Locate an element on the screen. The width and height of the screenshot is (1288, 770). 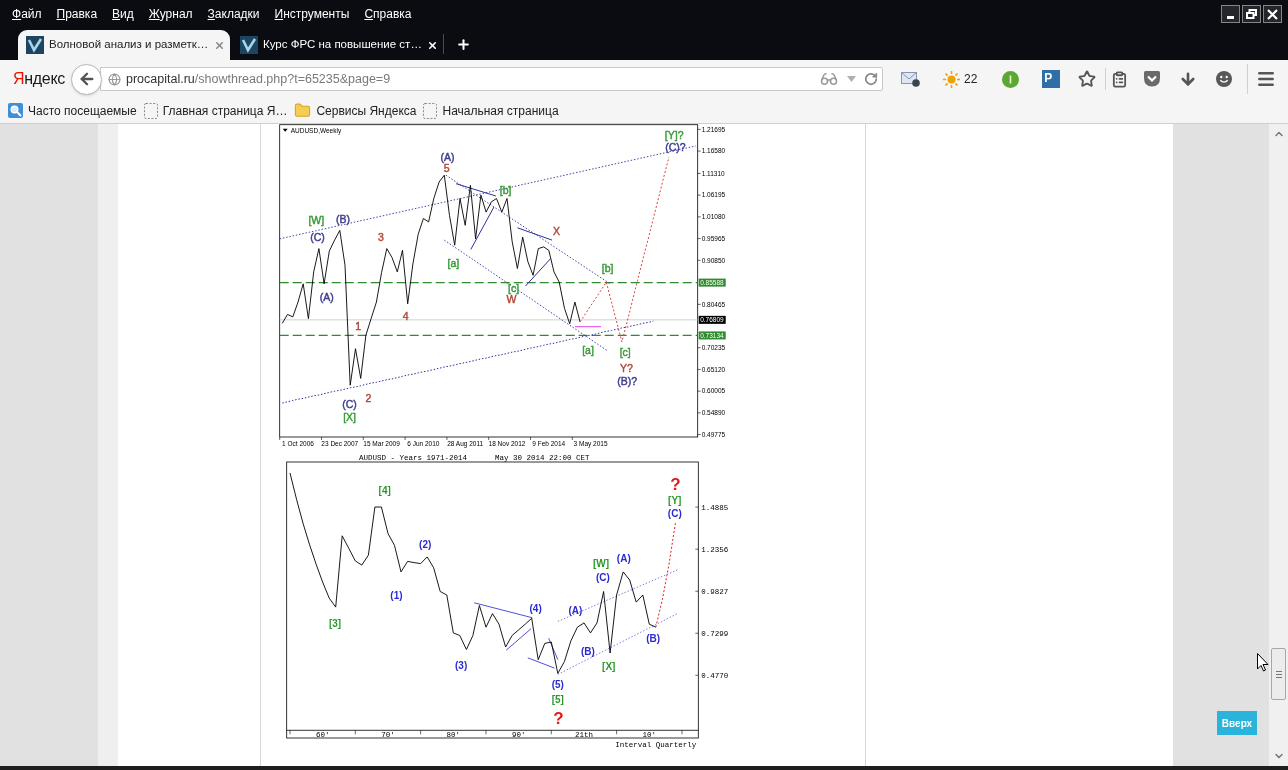
wave-label: (C)? is located at coordinates (675, 147).